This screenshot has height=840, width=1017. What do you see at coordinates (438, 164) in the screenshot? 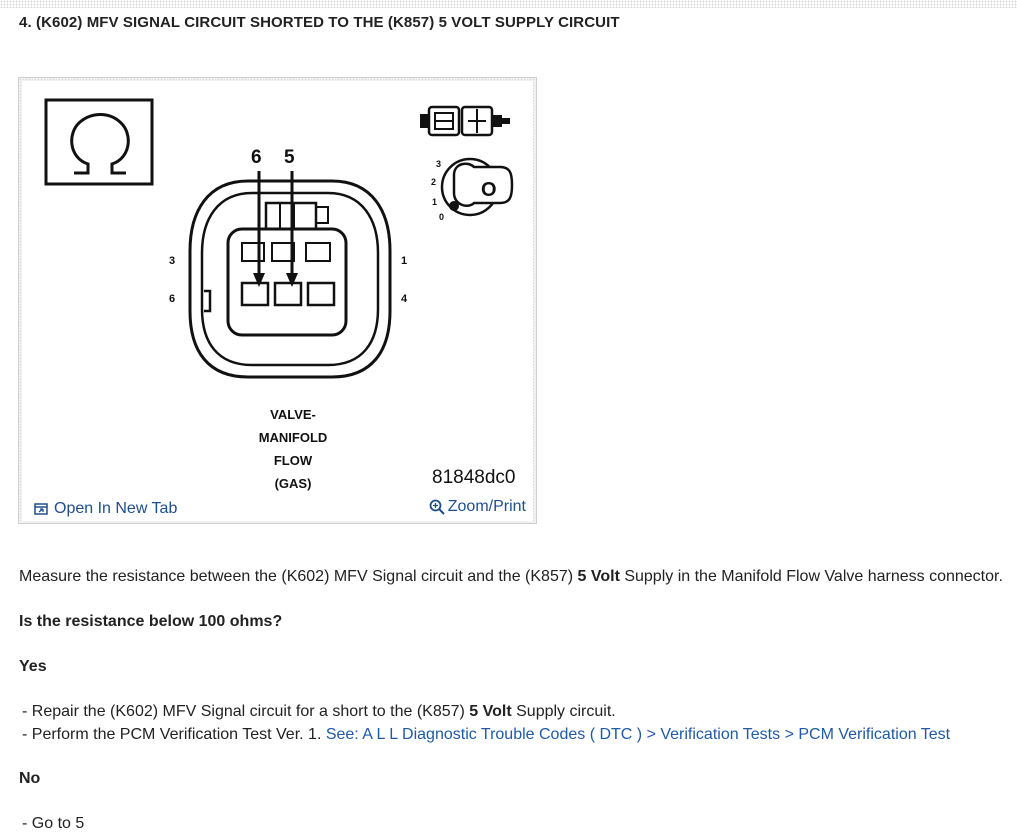
I see `key-pos-3: 3` at bounding box center [438, 164].